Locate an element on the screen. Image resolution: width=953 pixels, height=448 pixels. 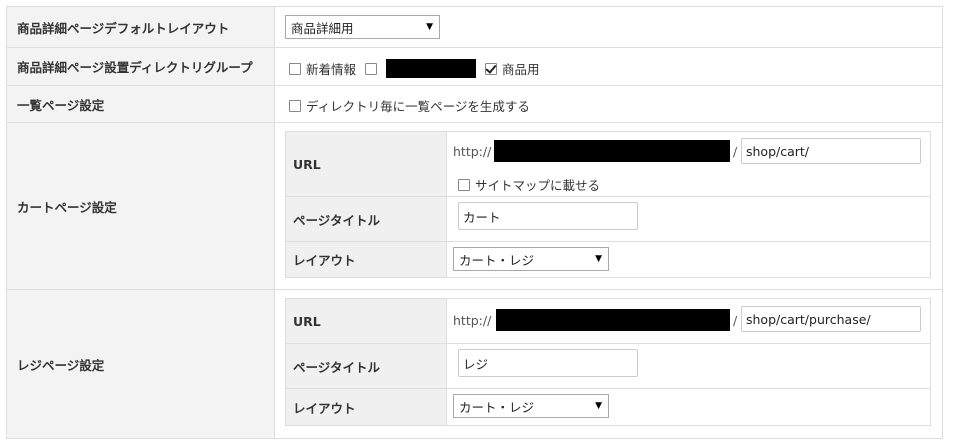
directory-option-redacted is located at coordinates (421, 68).